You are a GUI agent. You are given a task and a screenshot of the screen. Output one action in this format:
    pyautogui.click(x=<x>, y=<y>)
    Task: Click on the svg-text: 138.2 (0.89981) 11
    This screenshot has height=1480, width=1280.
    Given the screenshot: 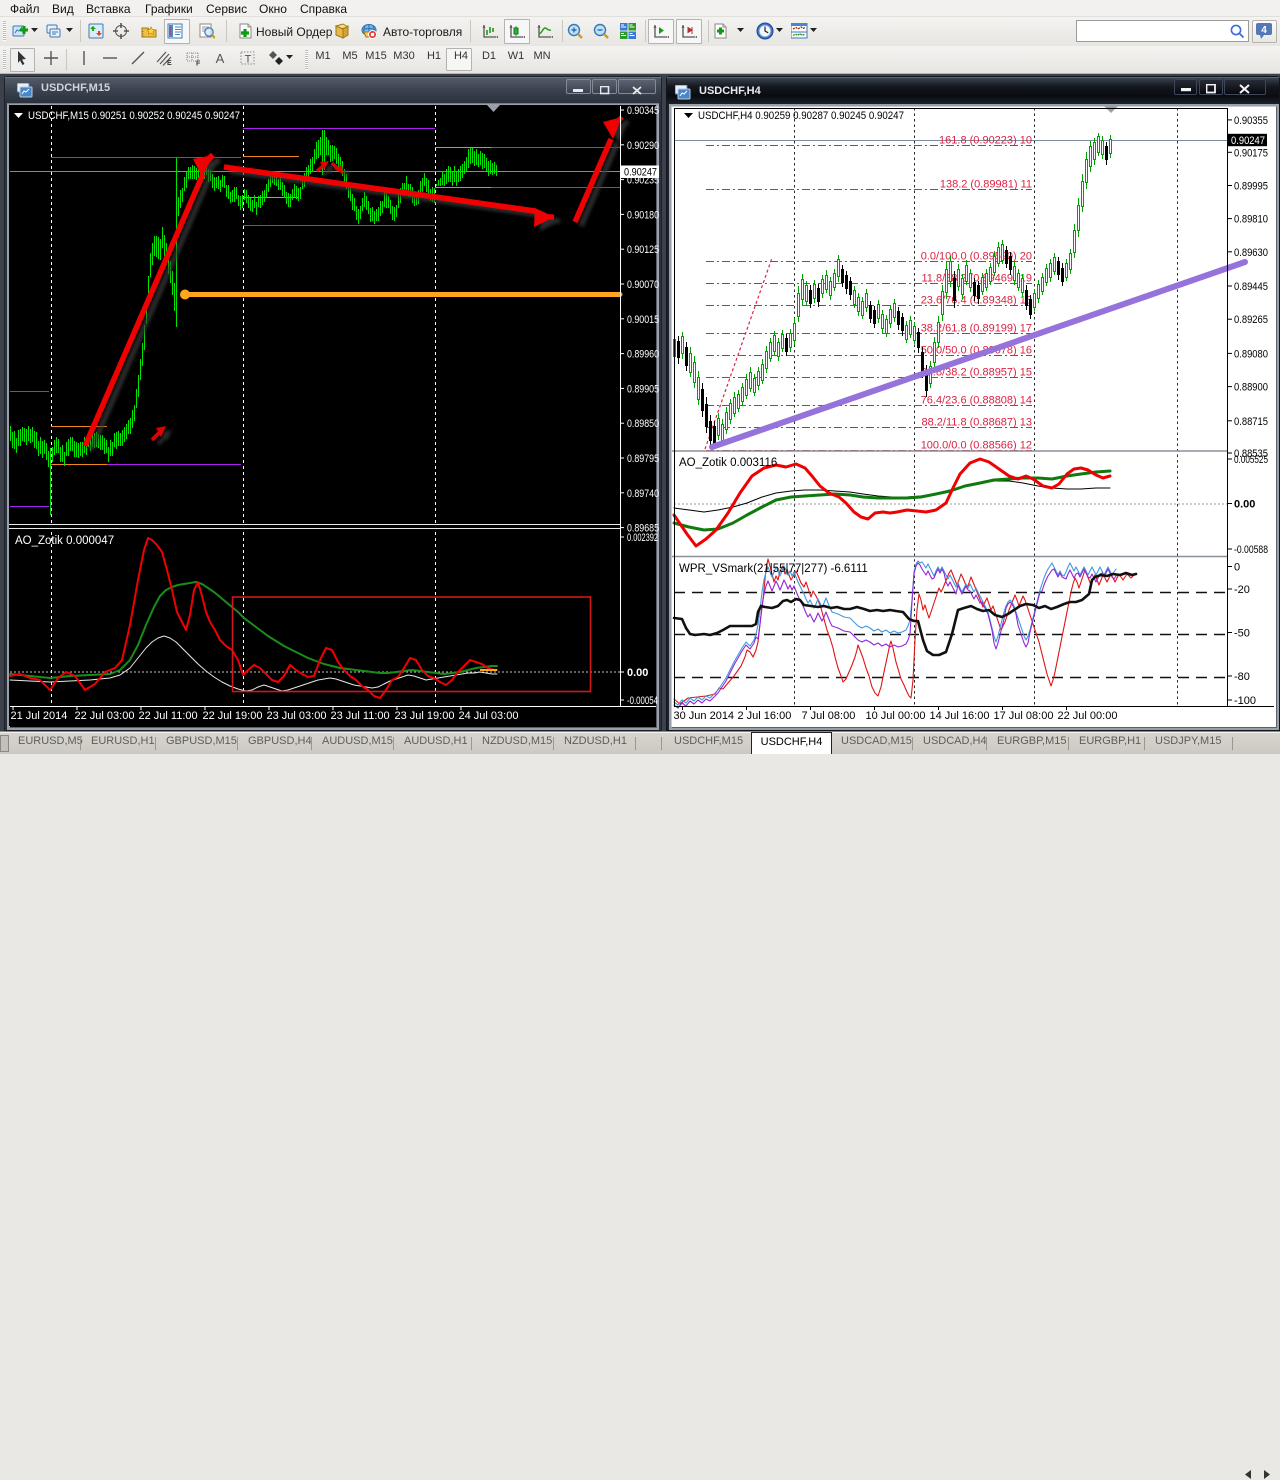 What is the action you would take?
    pyautogui.click(x=986, y=185)
    